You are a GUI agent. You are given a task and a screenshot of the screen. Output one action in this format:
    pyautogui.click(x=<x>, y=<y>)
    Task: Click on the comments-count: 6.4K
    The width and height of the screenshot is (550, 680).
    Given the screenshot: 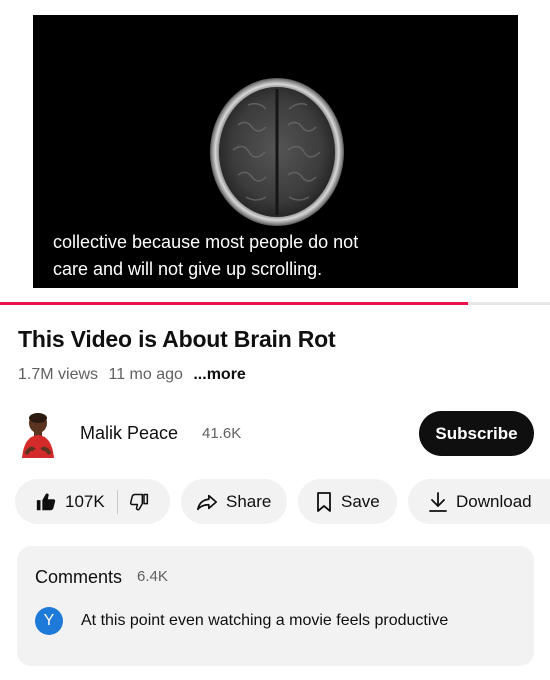 What is the action you would take?
    pyautogui.click(x=152, y=576)
    